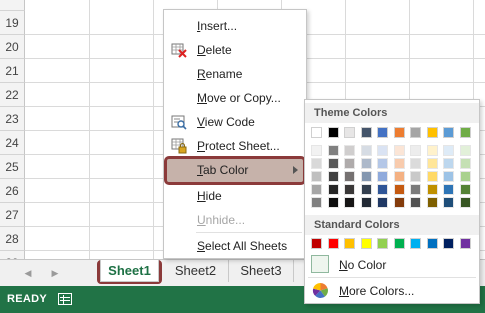 Image resolution: width=485 pixels, height=313 pixels. What do you see at coordinates (235, 170) in the screenshot?
I see `menu-item-tab-color: Tab Color` at bounding box center [235, 170].